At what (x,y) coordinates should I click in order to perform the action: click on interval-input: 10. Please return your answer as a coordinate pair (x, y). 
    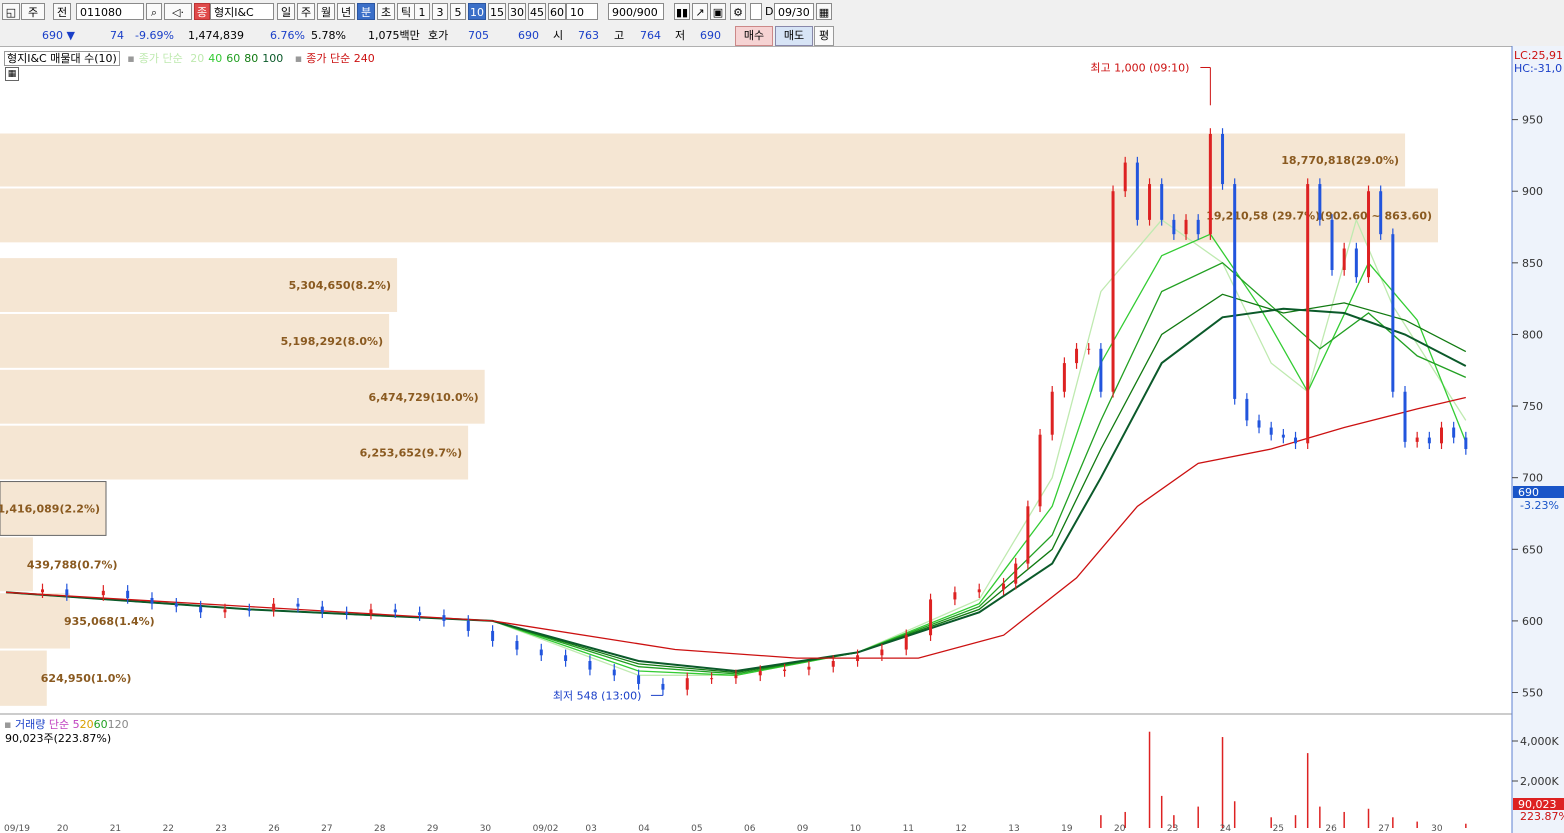
    Looking at the image, I should click on (582, 11).